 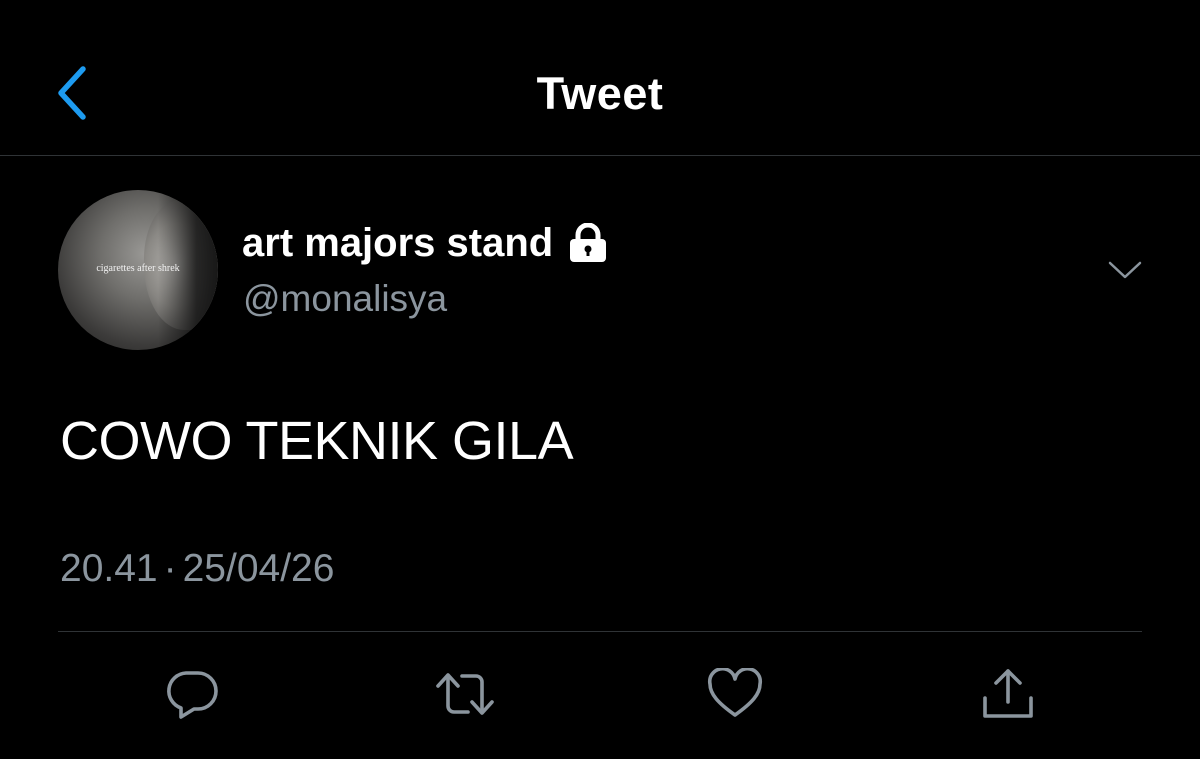 I want to click on reply-button, so click(x=192, y=694).